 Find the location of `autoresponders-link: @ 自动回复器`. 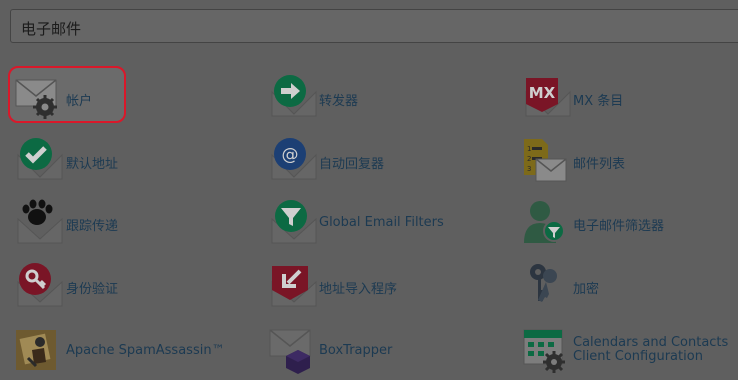

autoresponders-link: @ 自动回复器 is located at coordinates (345, 163).